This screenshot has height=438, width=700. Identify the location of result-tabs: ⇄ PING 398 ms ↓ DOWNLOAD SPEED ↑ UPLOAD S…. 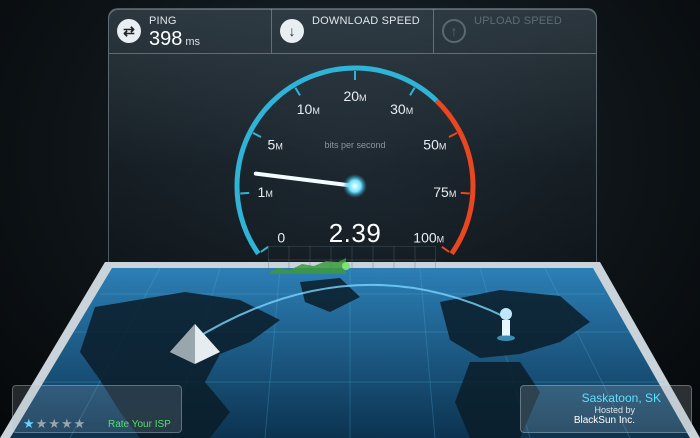
(352, 31).